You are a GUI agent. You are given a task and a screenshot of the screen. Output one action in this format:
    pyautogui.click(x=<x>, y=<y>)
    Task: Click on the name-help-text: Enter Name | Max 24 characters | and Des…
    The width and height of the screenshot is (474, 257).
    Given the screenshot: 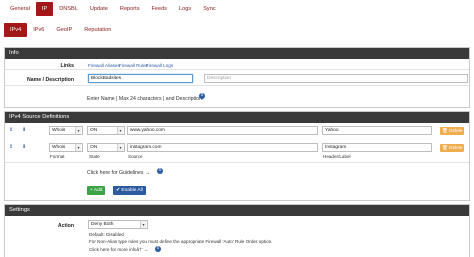 What is the action you would take?
    pyautogui.click(x=145, y=99)
    